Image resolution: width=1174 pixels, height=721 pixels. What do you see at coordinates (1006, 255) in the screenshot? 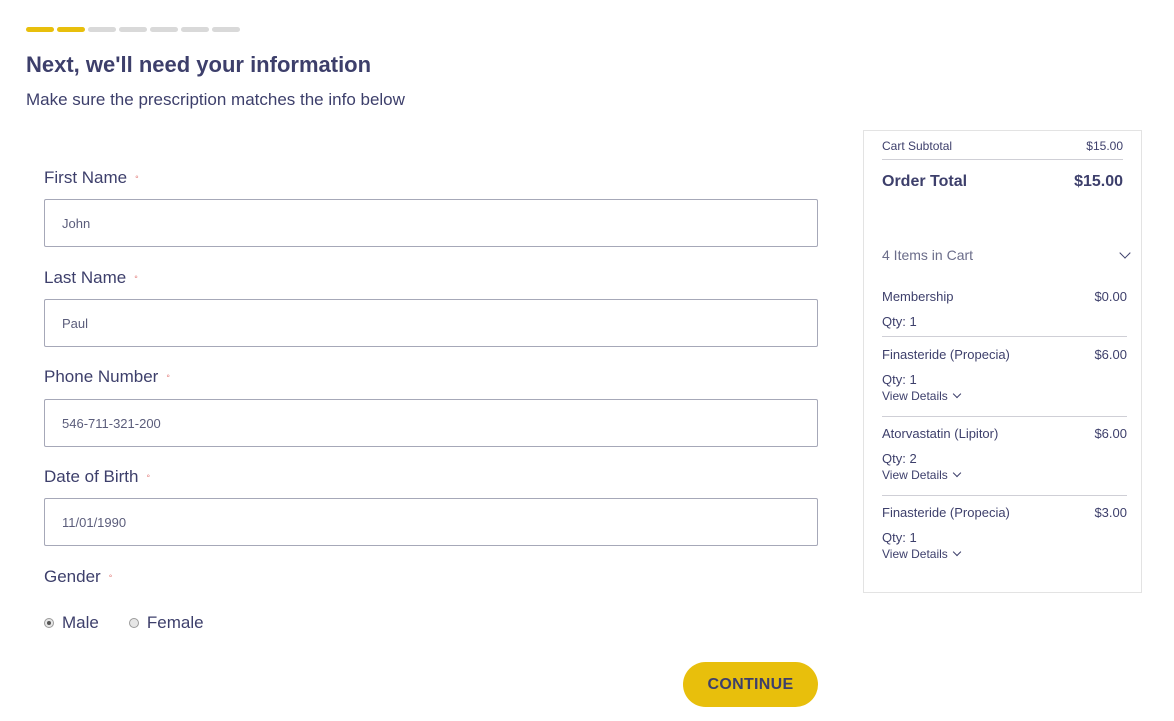
I see `cart-items-toggle: 4 Items in Cart` at bounding box center [1006, 255].